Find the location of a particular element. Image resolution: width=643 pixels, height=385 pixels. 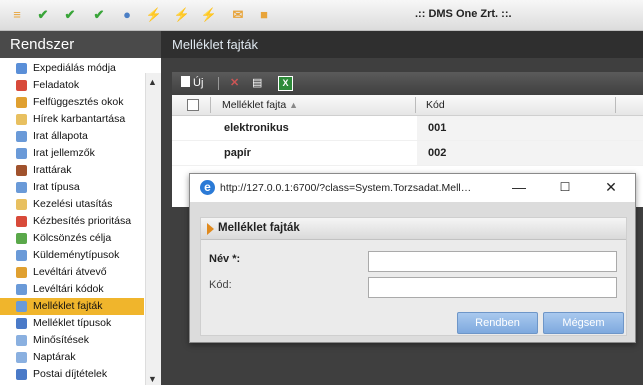

sidebar-item: Hírek karbantartása is located at coordinates (72, 119).